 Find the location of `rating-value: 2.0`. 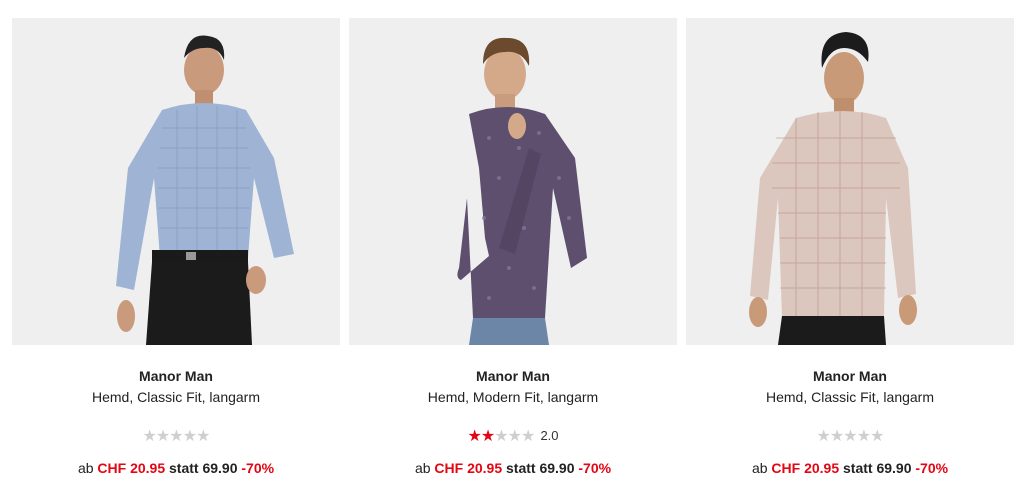

rating-value: 2.0 is located at coordinates (549, 435).